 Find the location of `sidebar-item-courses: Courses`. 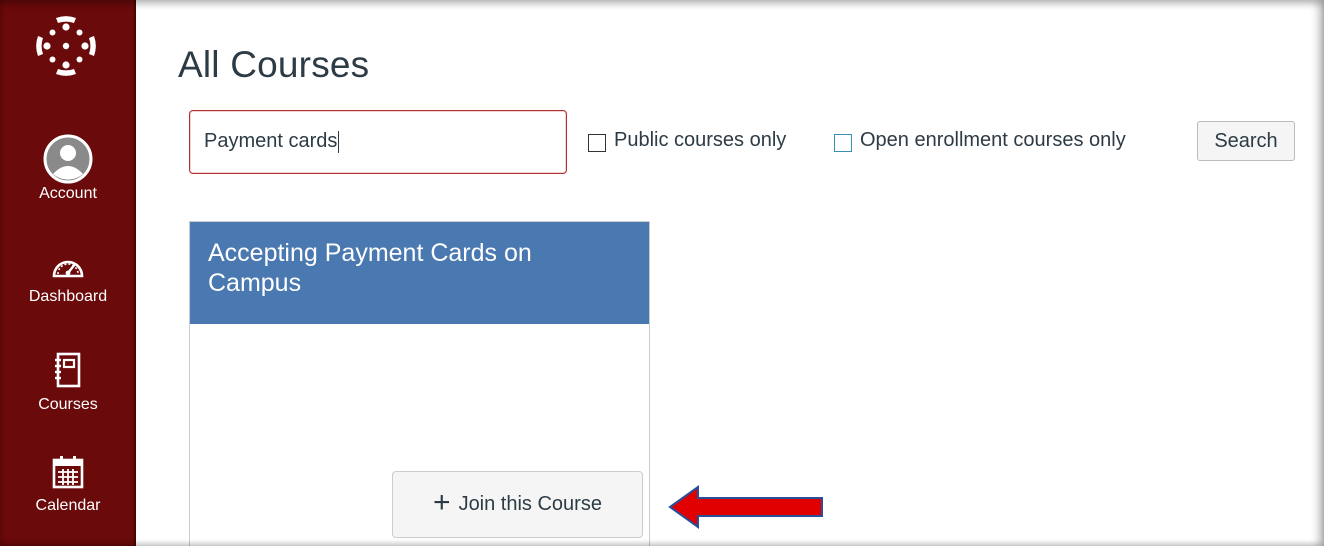

sidebar-item-courses: Courses is located at coordinates (68, 383).